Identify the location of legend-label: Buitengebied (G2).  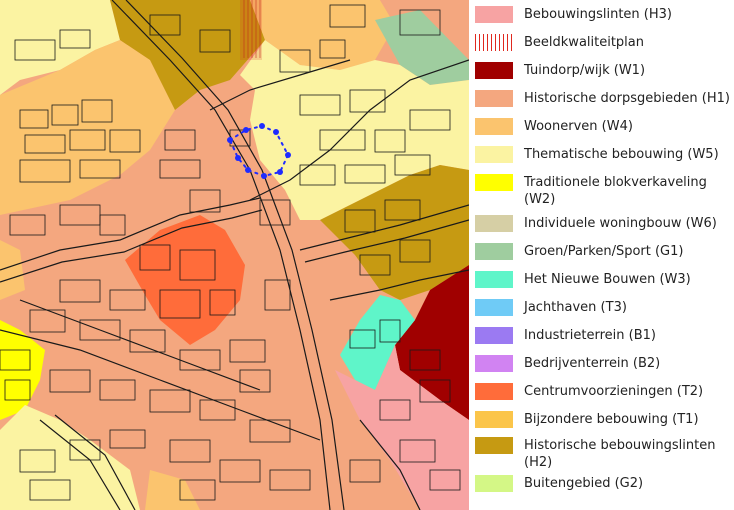
(584, 483).